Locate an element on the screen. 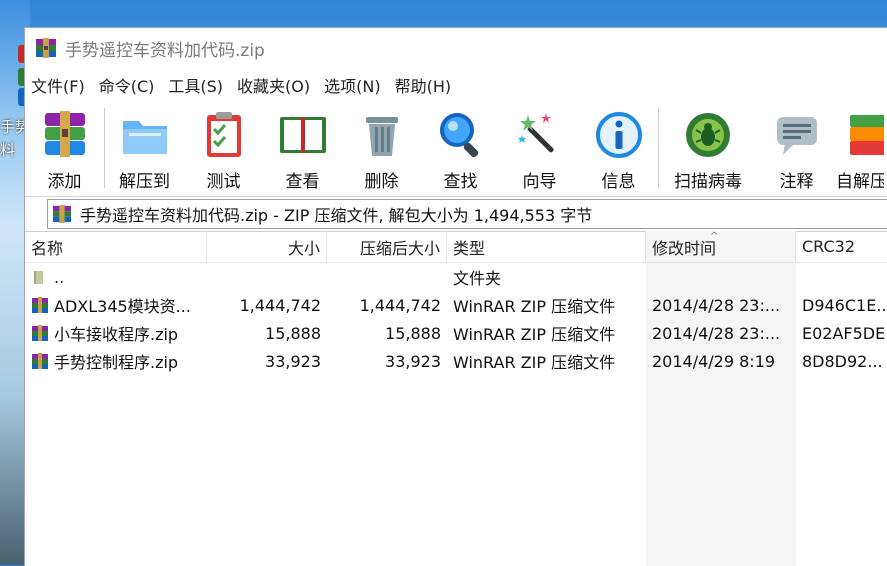 The height and width of the screenshot is (566, 887). folder-extract-icon is located at coordinates (144, 137).